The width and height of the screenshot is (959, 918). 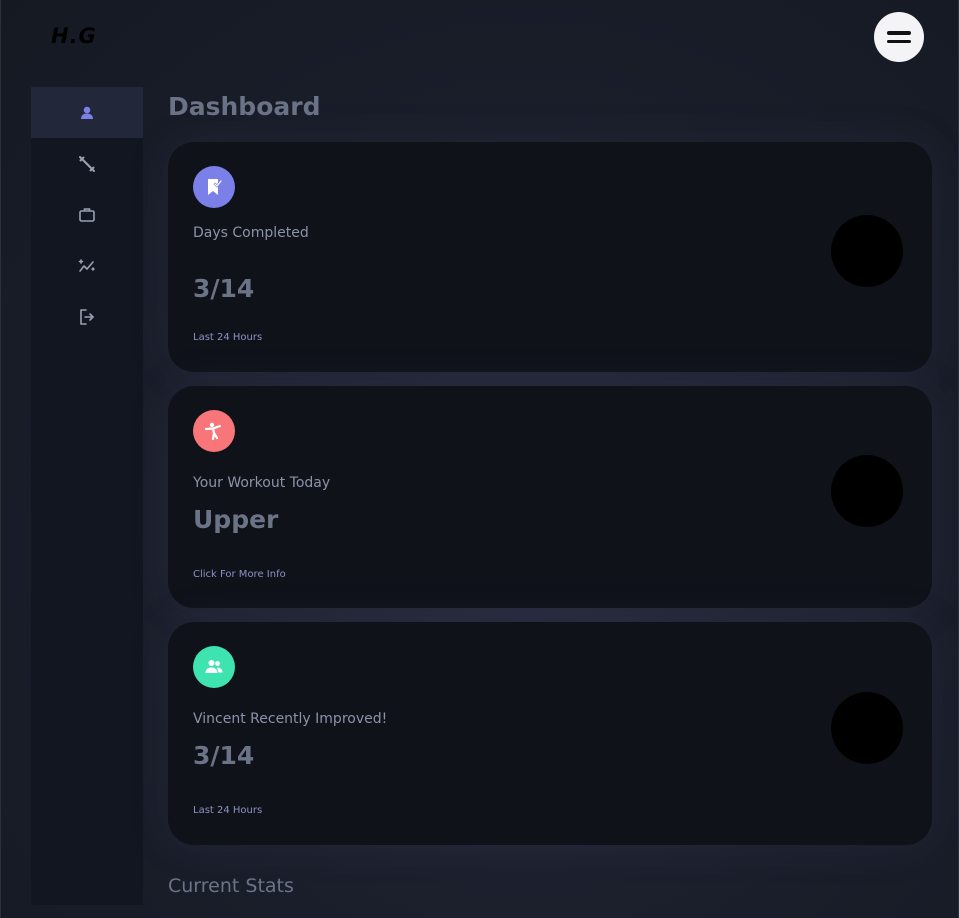 What do you see at coordinates (74, 36) in the screenshot?
I see `logo: H.G` at bounding box center [74, 36].